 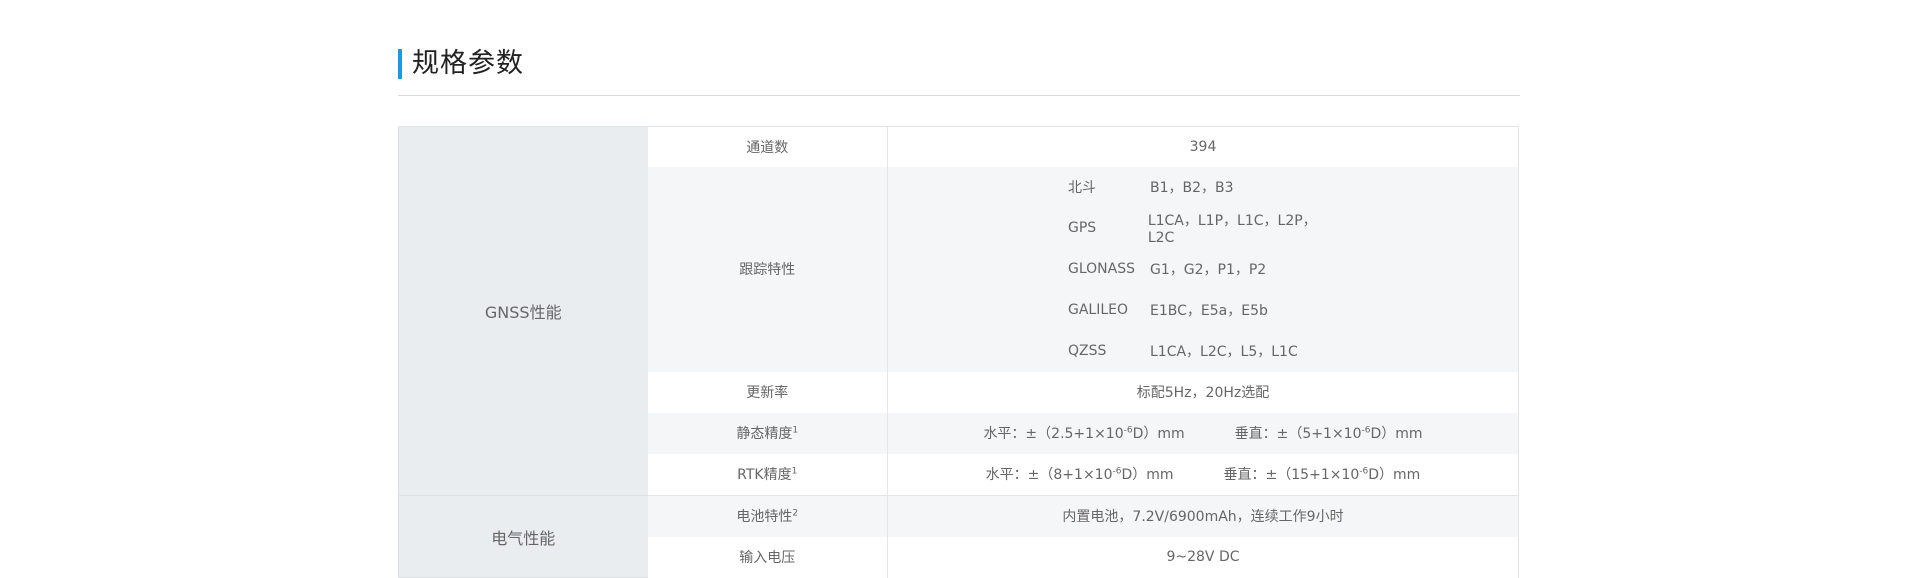 What do you see at coordinates (764, 517) in the screenshot?
I see `label-text: 电池特性` at bounding box center [764, 517].